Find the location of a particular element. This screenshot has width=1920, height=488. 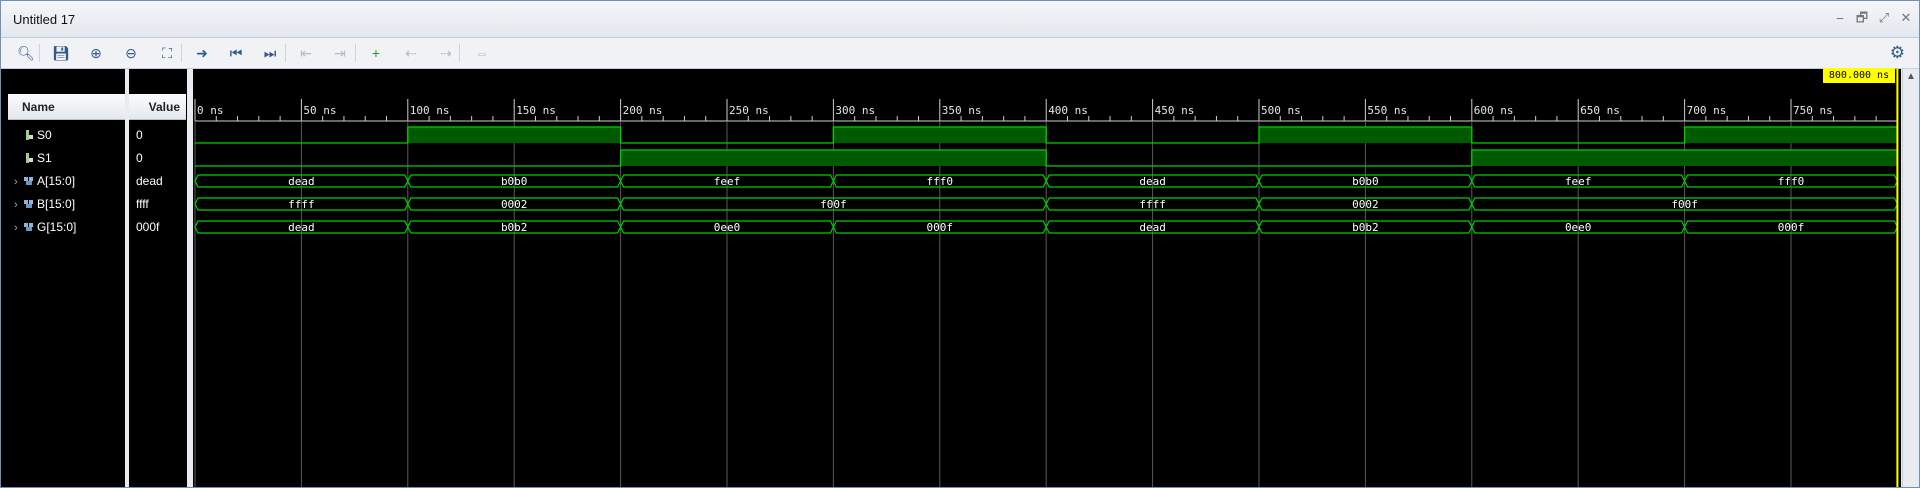

bus-value-label: f00f is located at coordinates (833, 204).